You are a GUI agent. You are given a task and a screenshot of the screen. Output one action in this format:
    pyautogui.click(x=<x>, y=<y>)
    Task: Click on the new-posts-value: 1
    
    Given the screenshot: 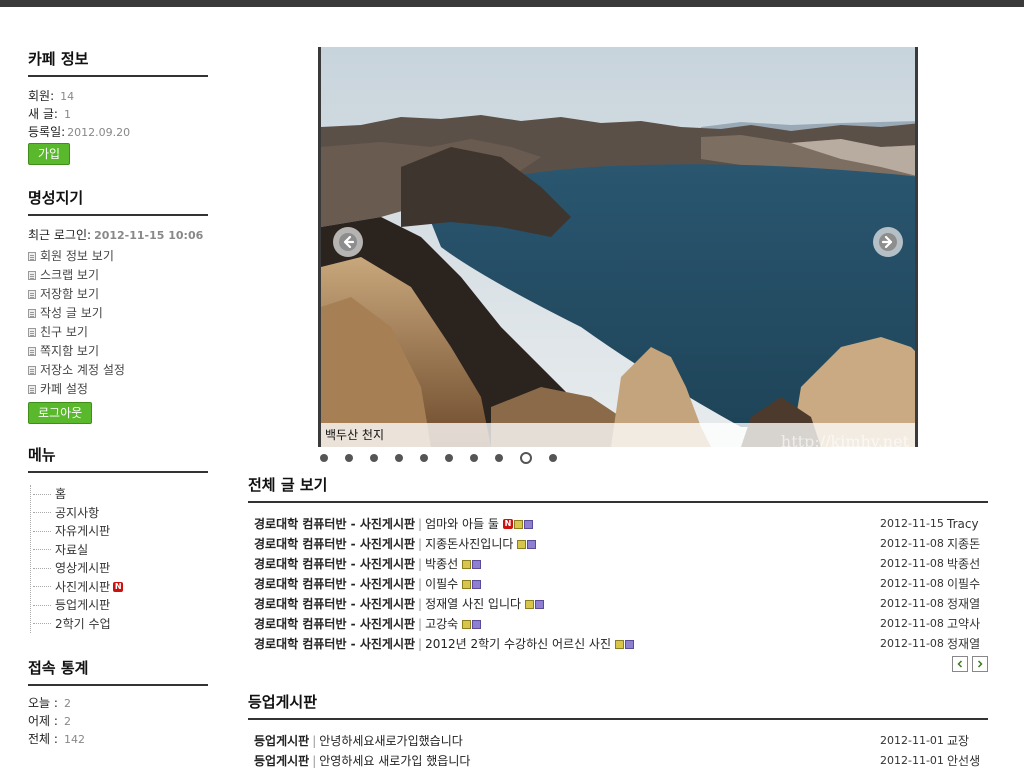 What is the action you would take?
    pyautogui.click(x=67, y=114)
    